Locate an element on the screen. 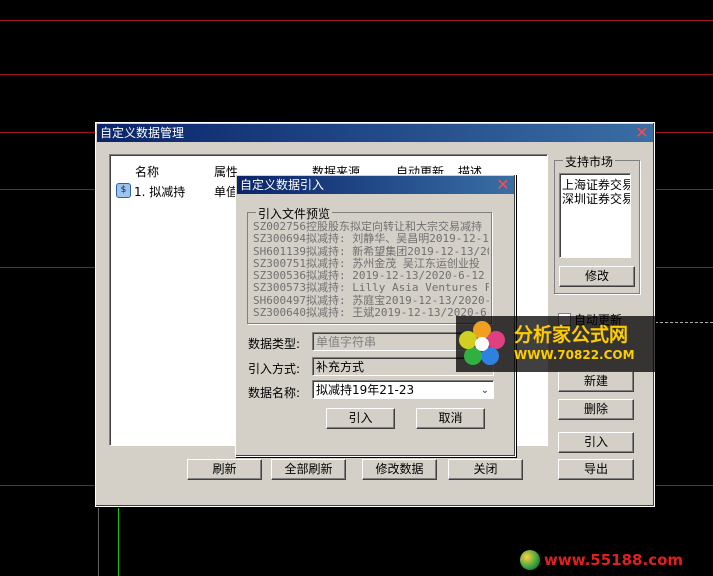  market-group: 支持市场 上海证券交易 深圳证券交易 修改 is located at coordinates (597, 223).